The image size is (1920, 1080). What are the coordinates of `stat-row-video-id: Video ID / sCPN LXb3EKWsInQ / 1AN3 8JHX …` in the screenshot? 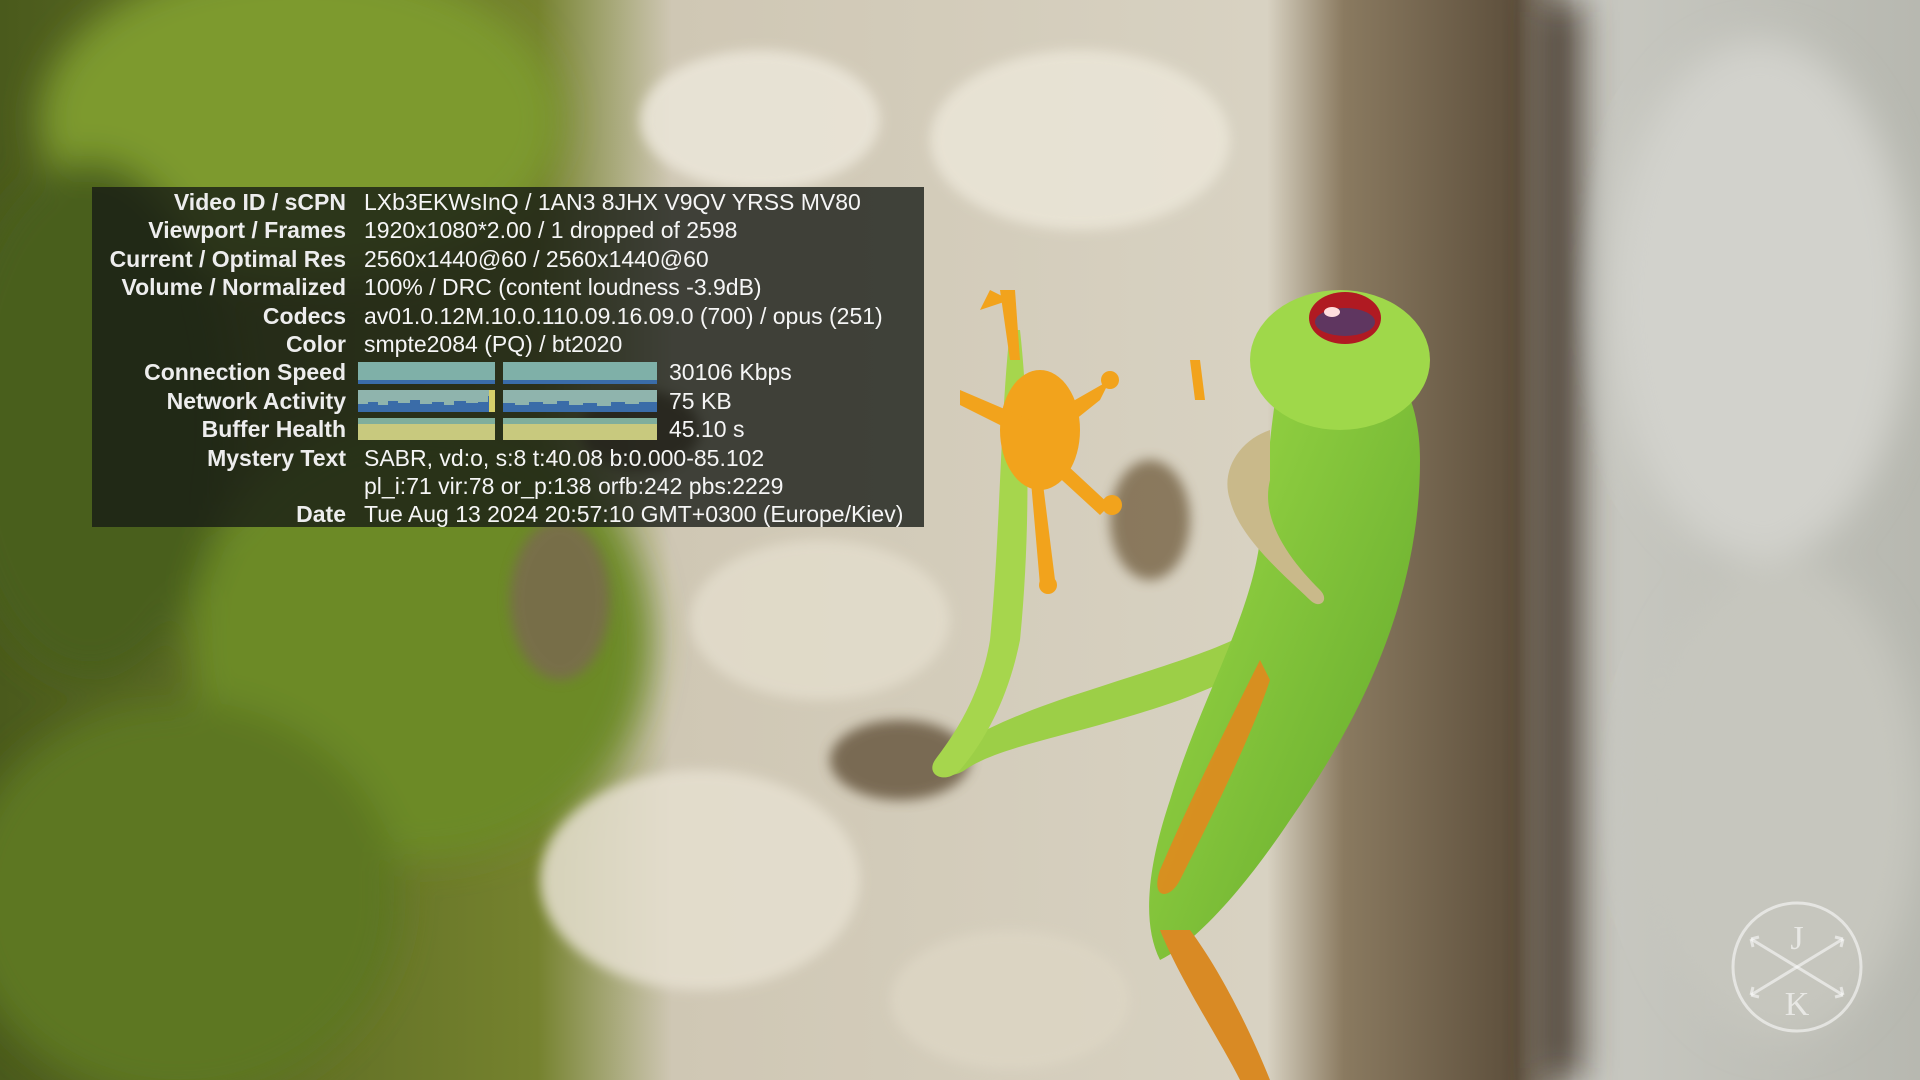 It's located at (508, 202).